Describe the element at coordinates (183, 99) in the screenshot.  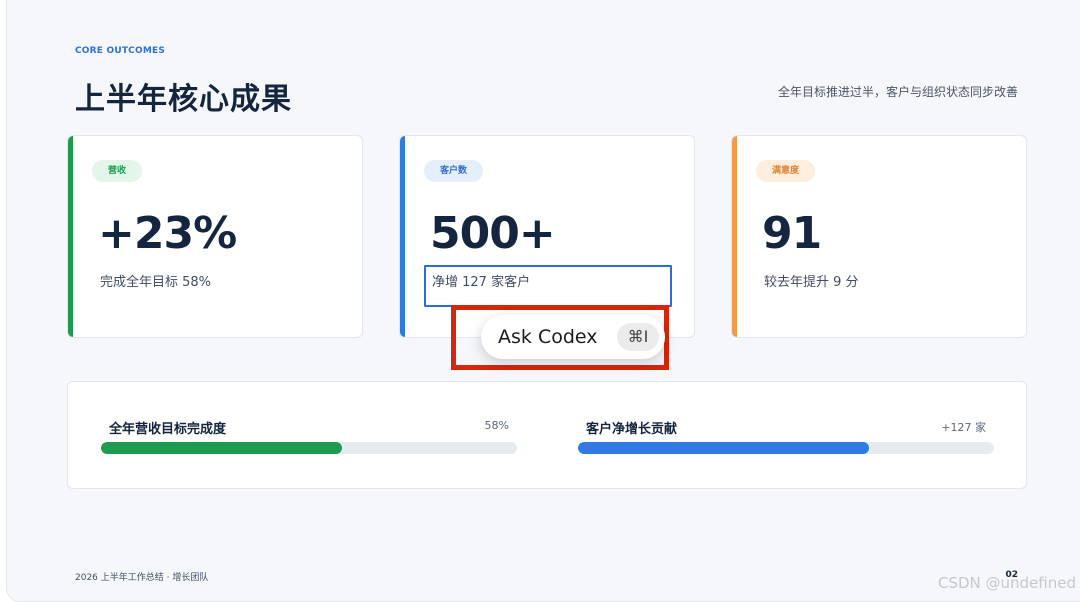
I see `page-title: 上半年核心成果` at that location.